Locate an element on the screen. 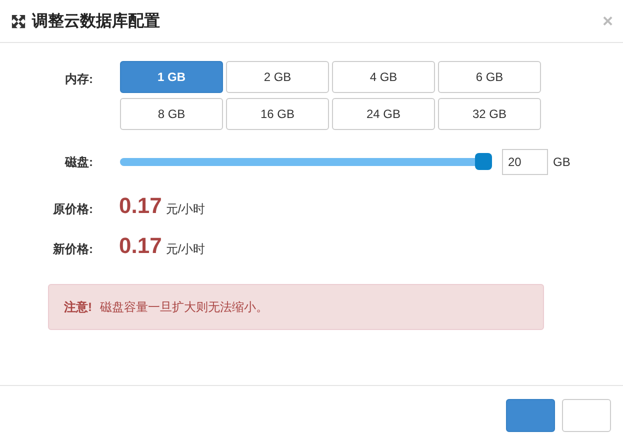  disk-label: 磁盘: is located at coordinates (78, 162).